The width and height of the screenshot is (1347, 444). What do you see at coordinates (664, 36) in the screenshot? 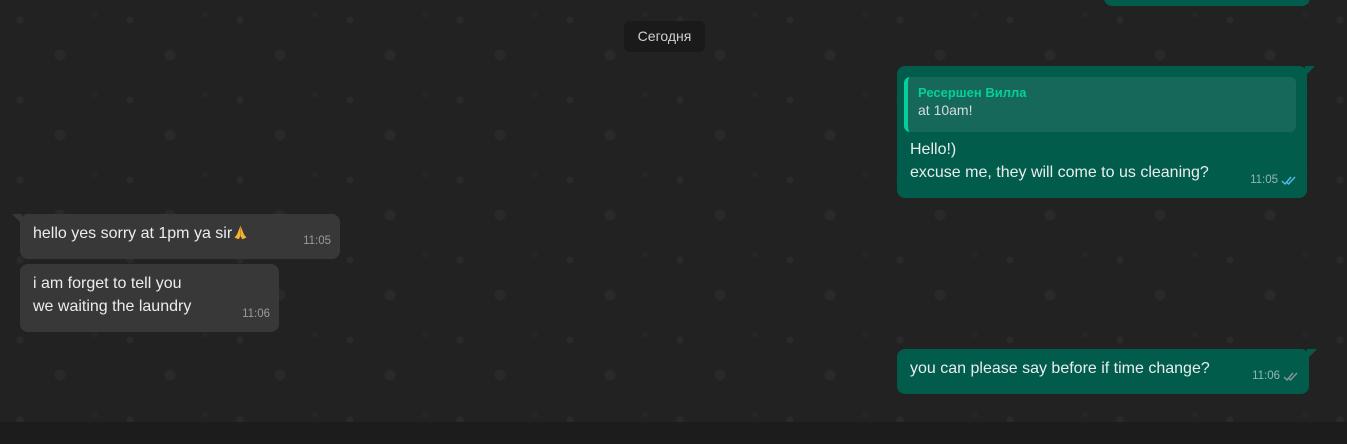
I see `date-separator: Сегодня` at bounding box center [664, 36].